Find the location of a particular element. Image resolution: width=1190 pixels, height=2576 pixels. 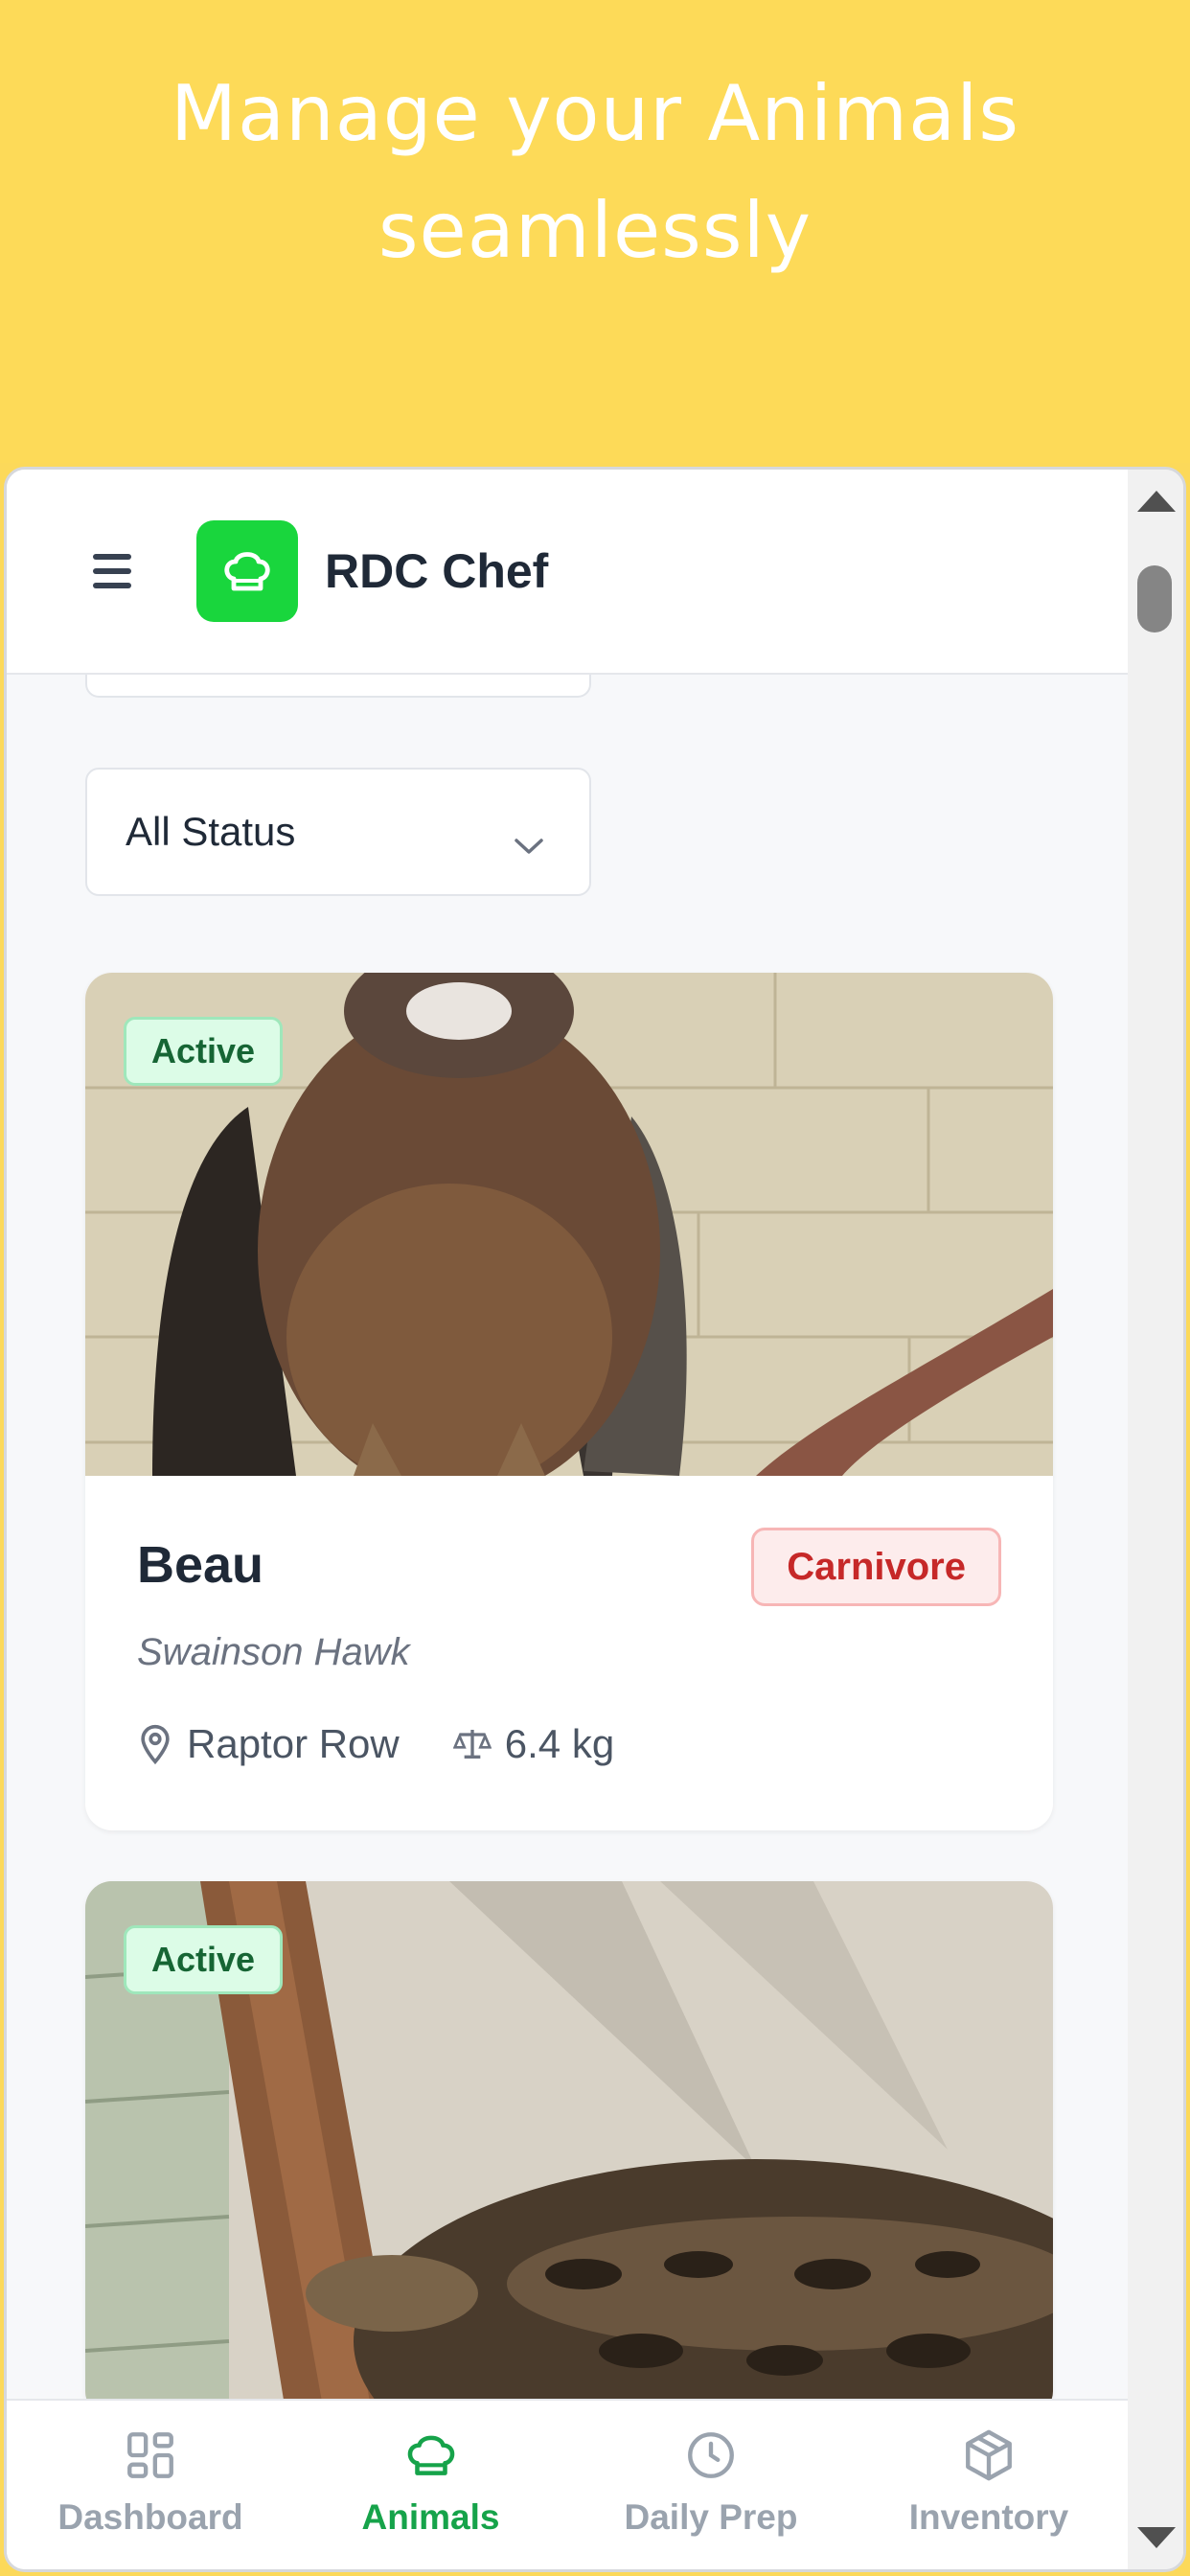

animal-location: Raptor Row is located at coordinates (294, 1743).